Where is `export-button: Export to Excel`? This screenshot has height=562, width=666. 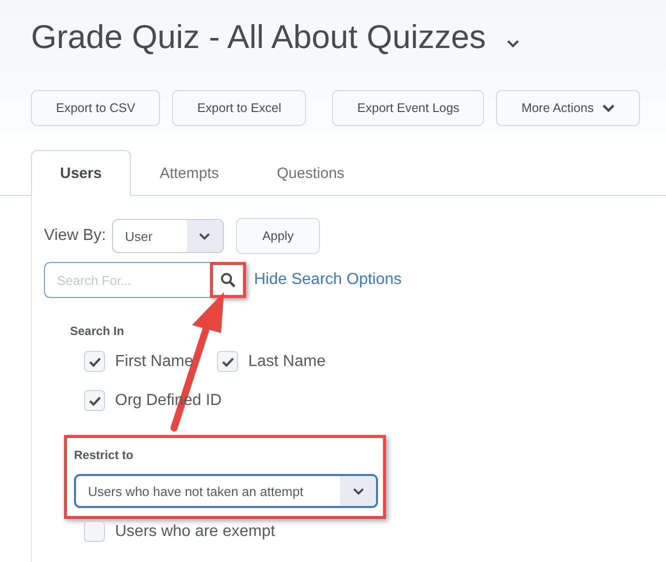 export-button: Export to Excel is located at coordinates (239, 108).